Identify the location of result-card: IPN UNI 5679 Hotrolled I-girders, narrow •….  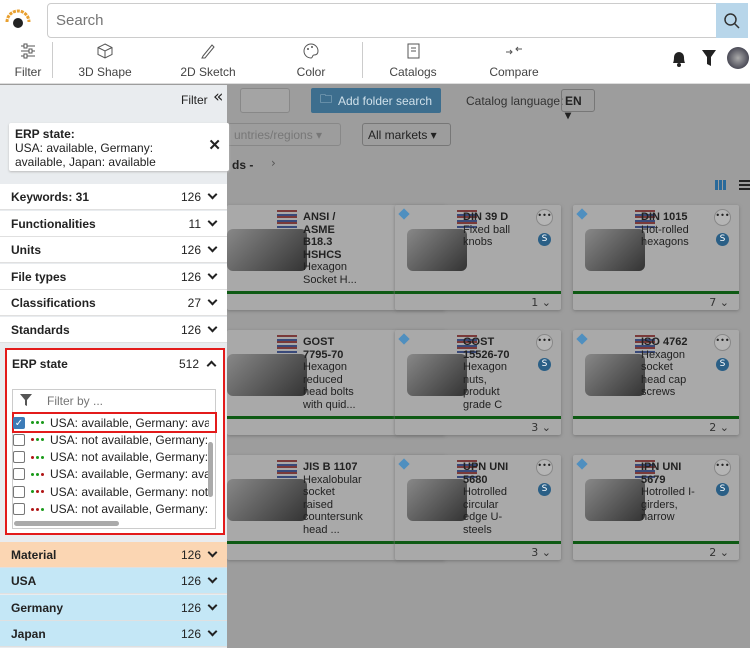
(656, 507).